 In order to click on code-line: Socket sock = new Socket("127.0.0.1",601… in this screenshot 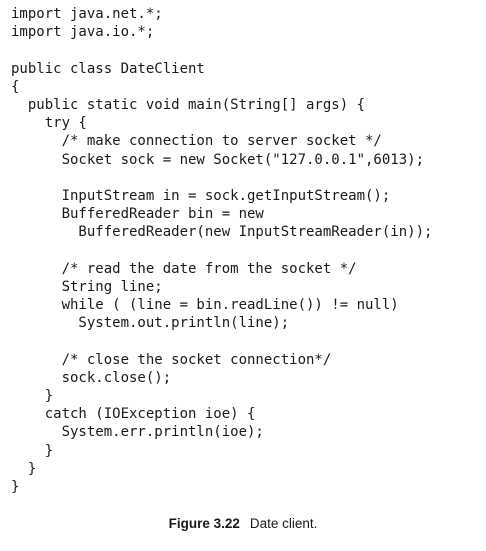, I will do `click(218, 159)`.